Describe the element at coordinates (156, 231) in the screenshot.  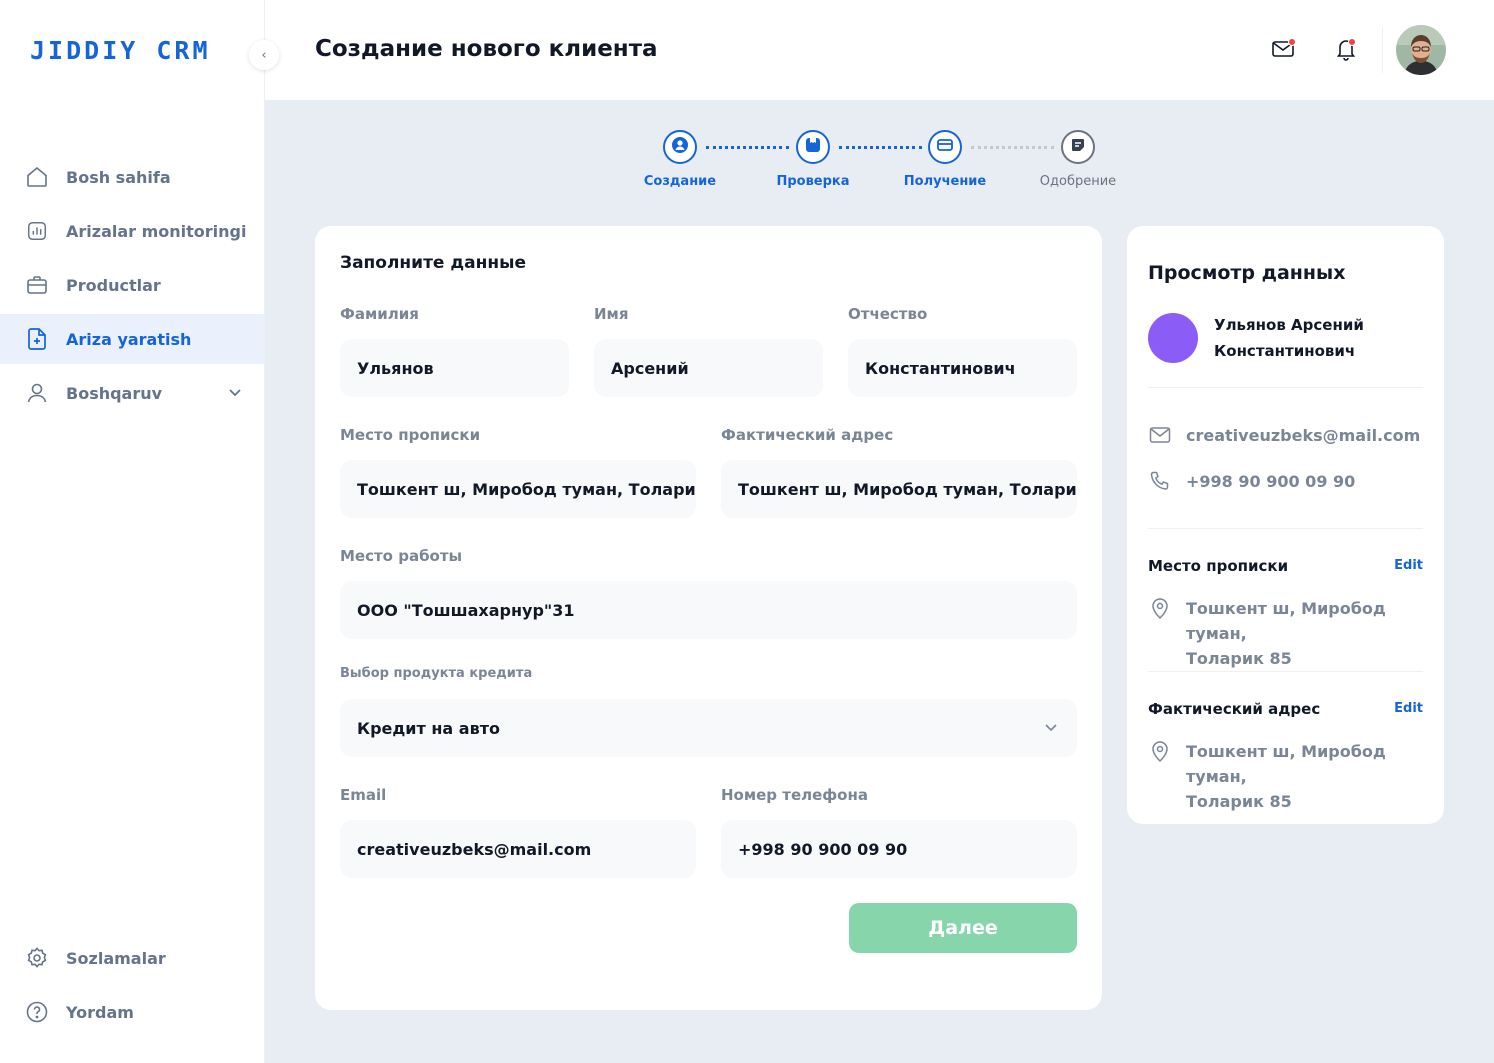
I see `sidebar-item-label: Arizalar monitoringi` at that location.